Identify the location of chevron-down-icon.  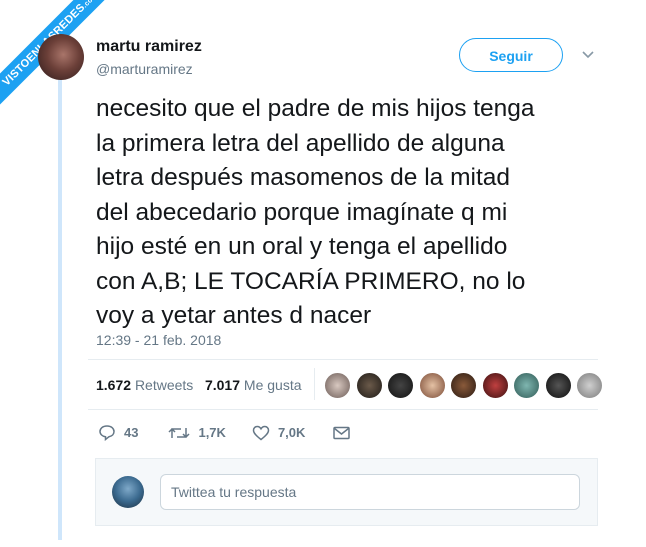
(588, 55).